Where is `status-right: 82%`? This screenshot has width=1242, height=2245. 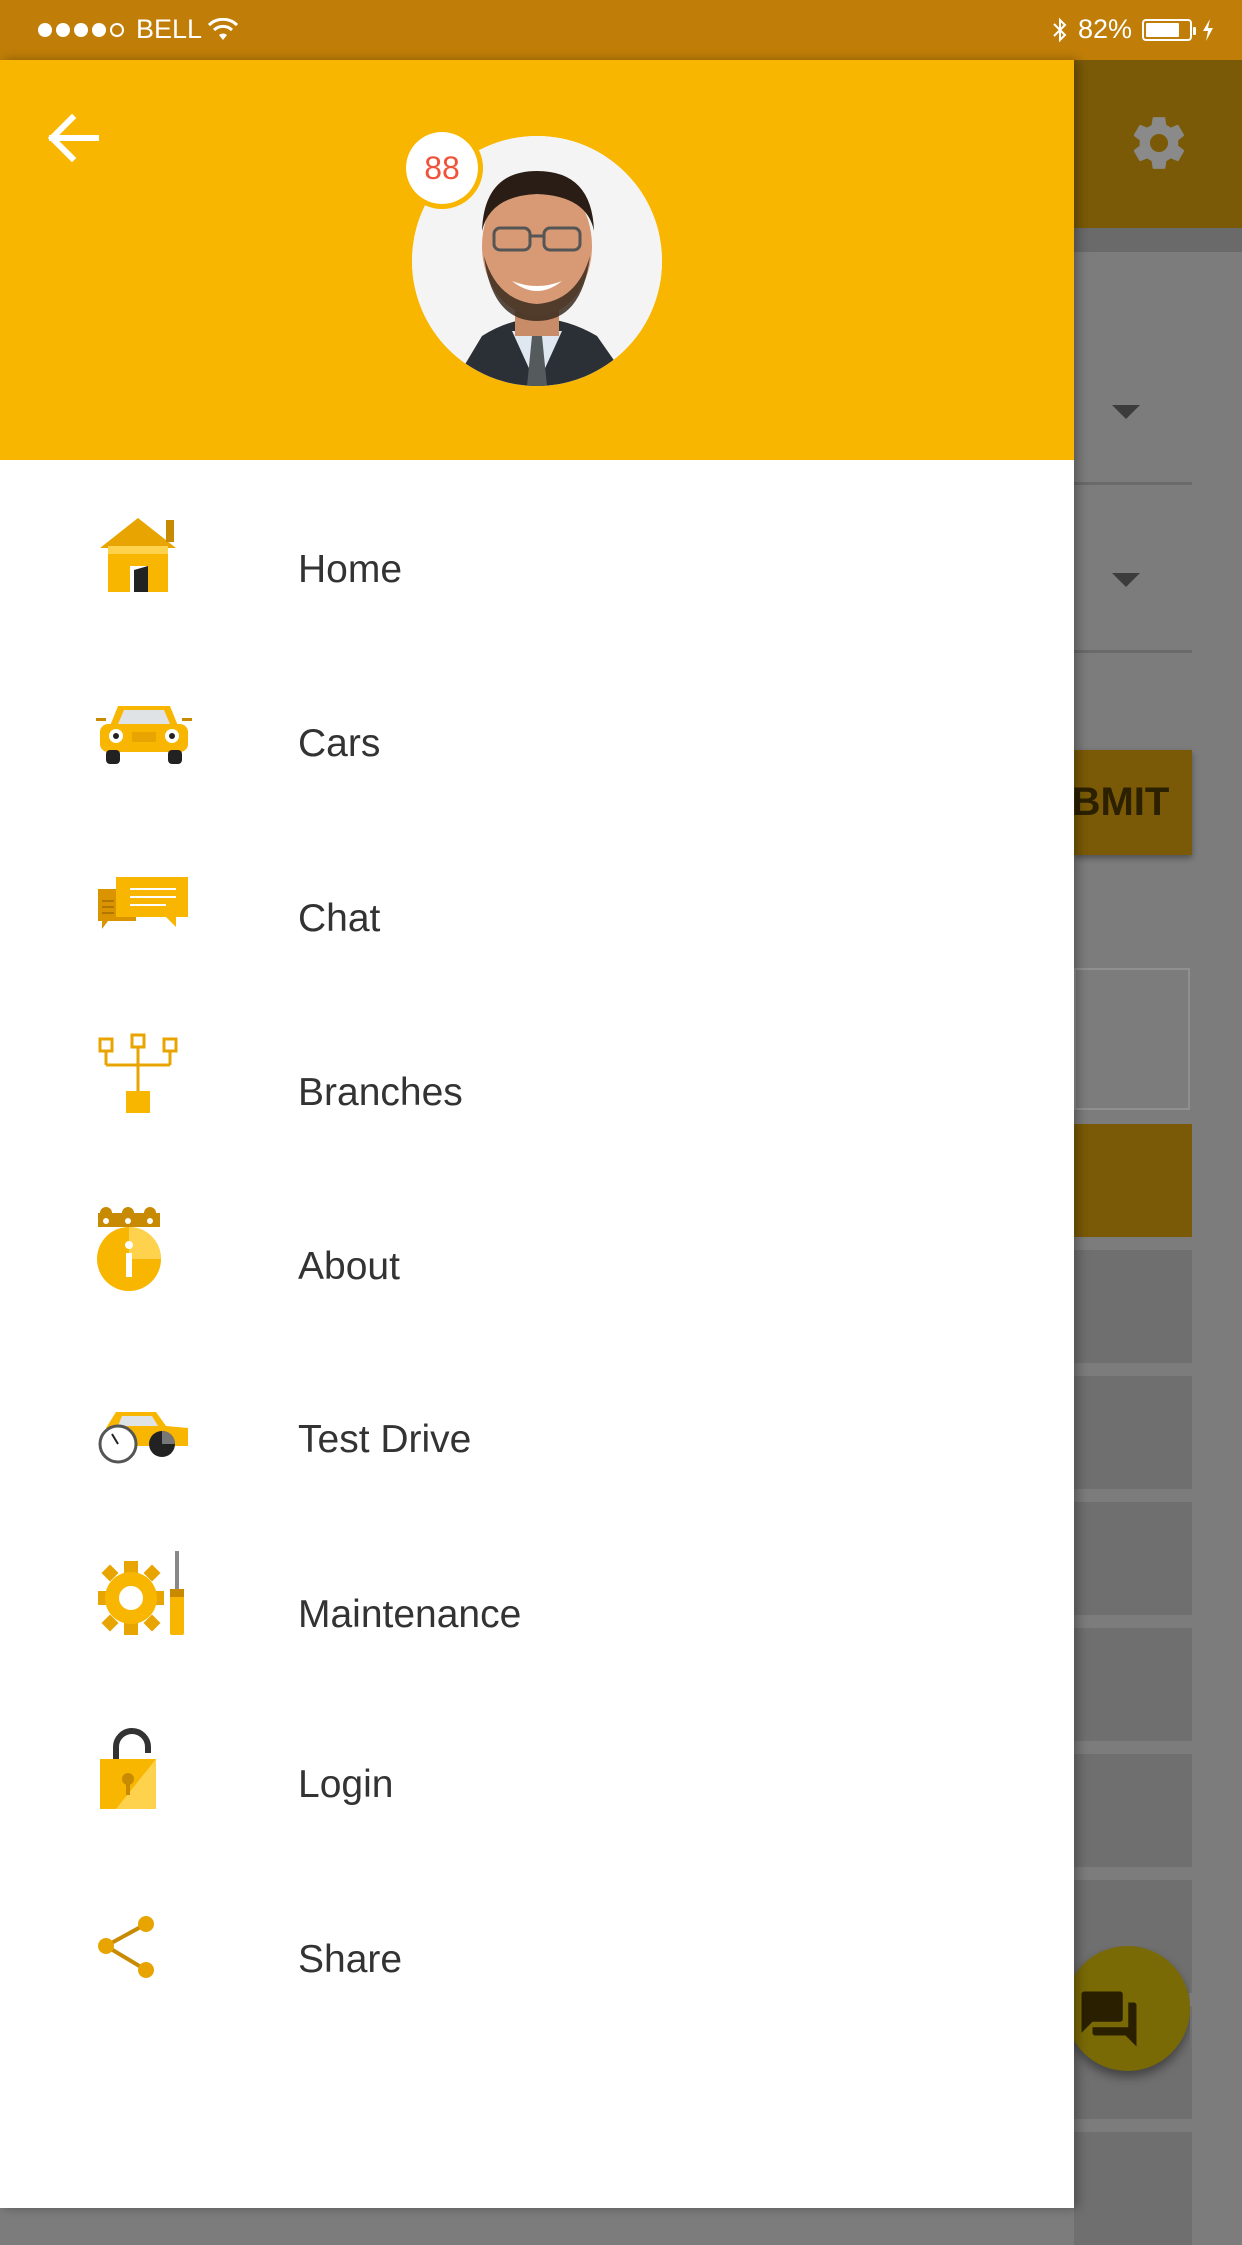 status-right: 82% is located at coordinates (1133, 29).